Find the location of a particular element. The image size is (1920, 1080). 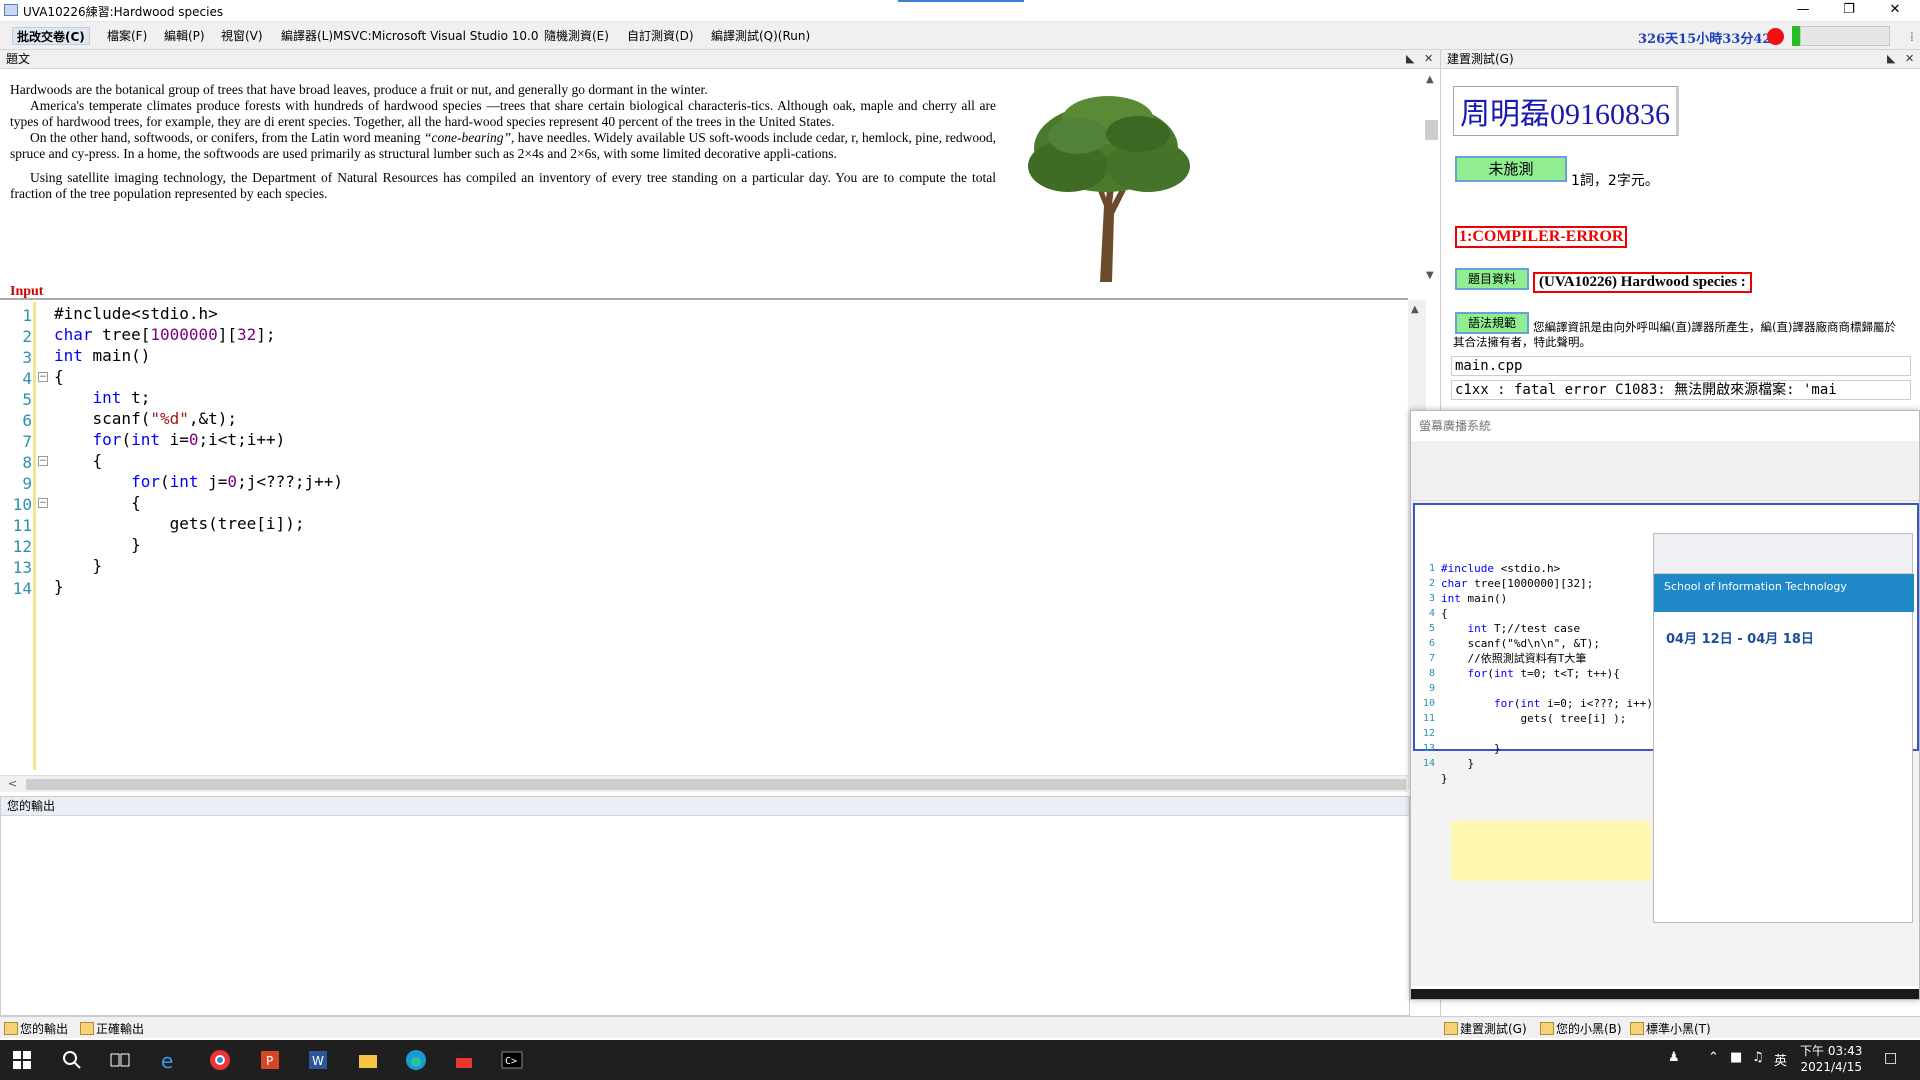

menu-random-test: 隨機測資(E) is located at coordinates (576, 36).